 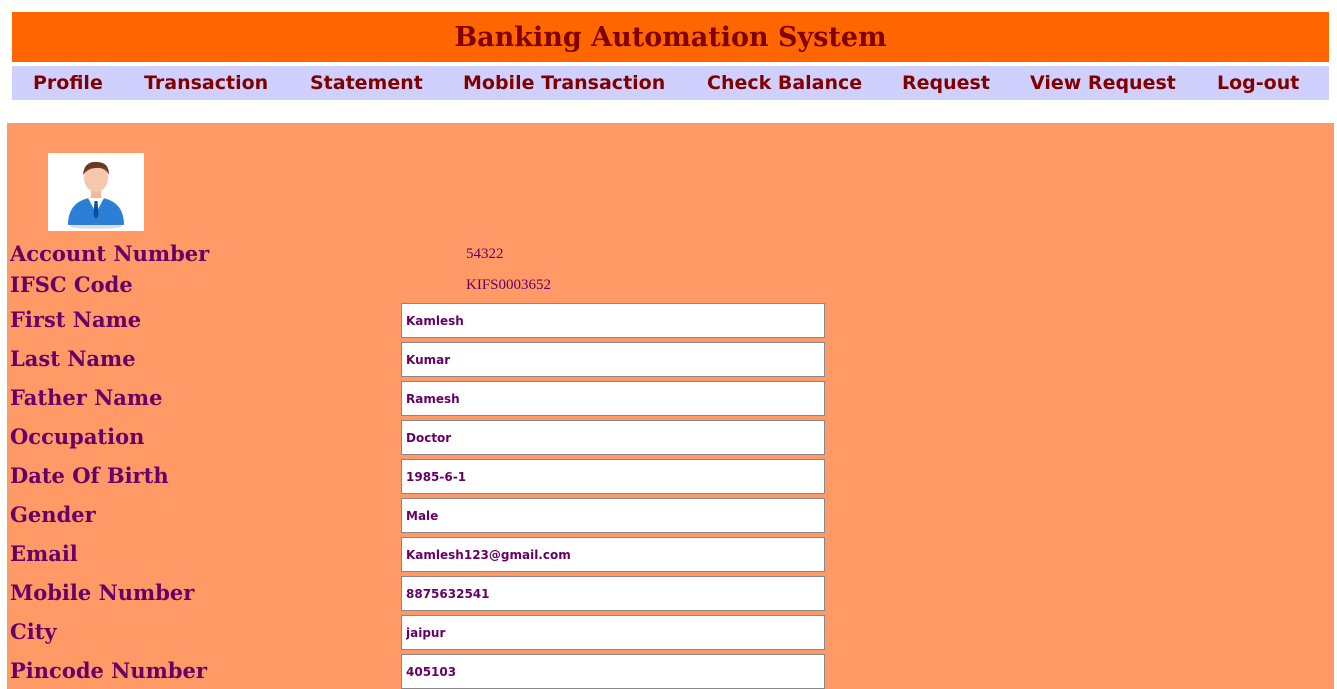 I want to click on nav-item-transaction: Transaction, so click(x=206, y=83).